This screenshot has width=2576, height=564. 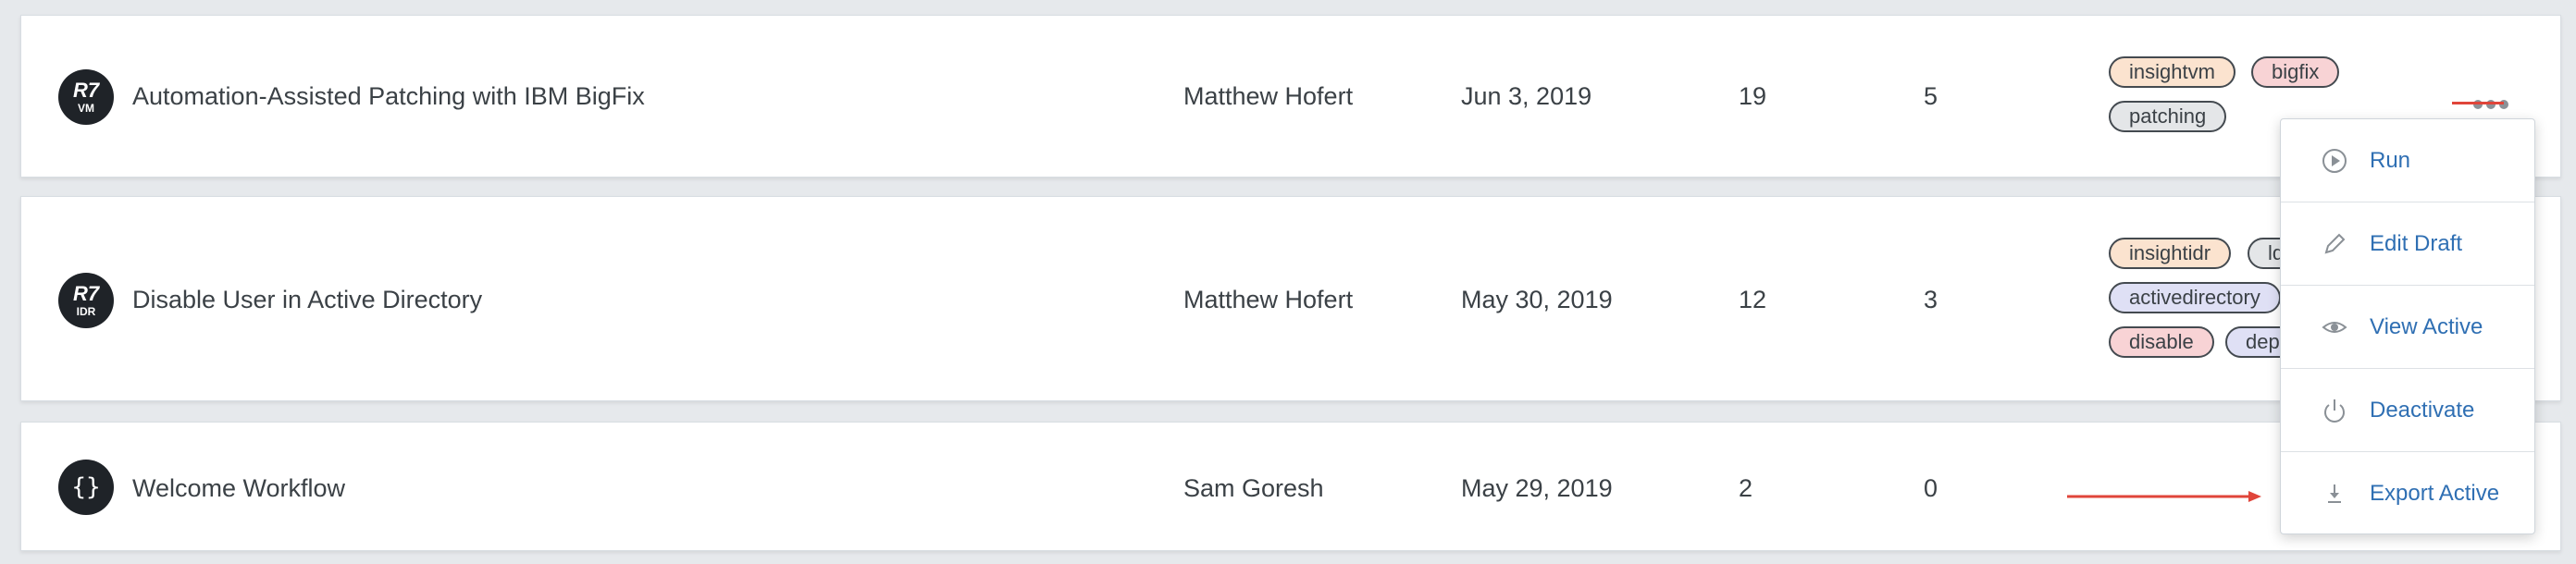 I want to click on workflow-date: May 30, 2019, so click(x=1537, y=299).